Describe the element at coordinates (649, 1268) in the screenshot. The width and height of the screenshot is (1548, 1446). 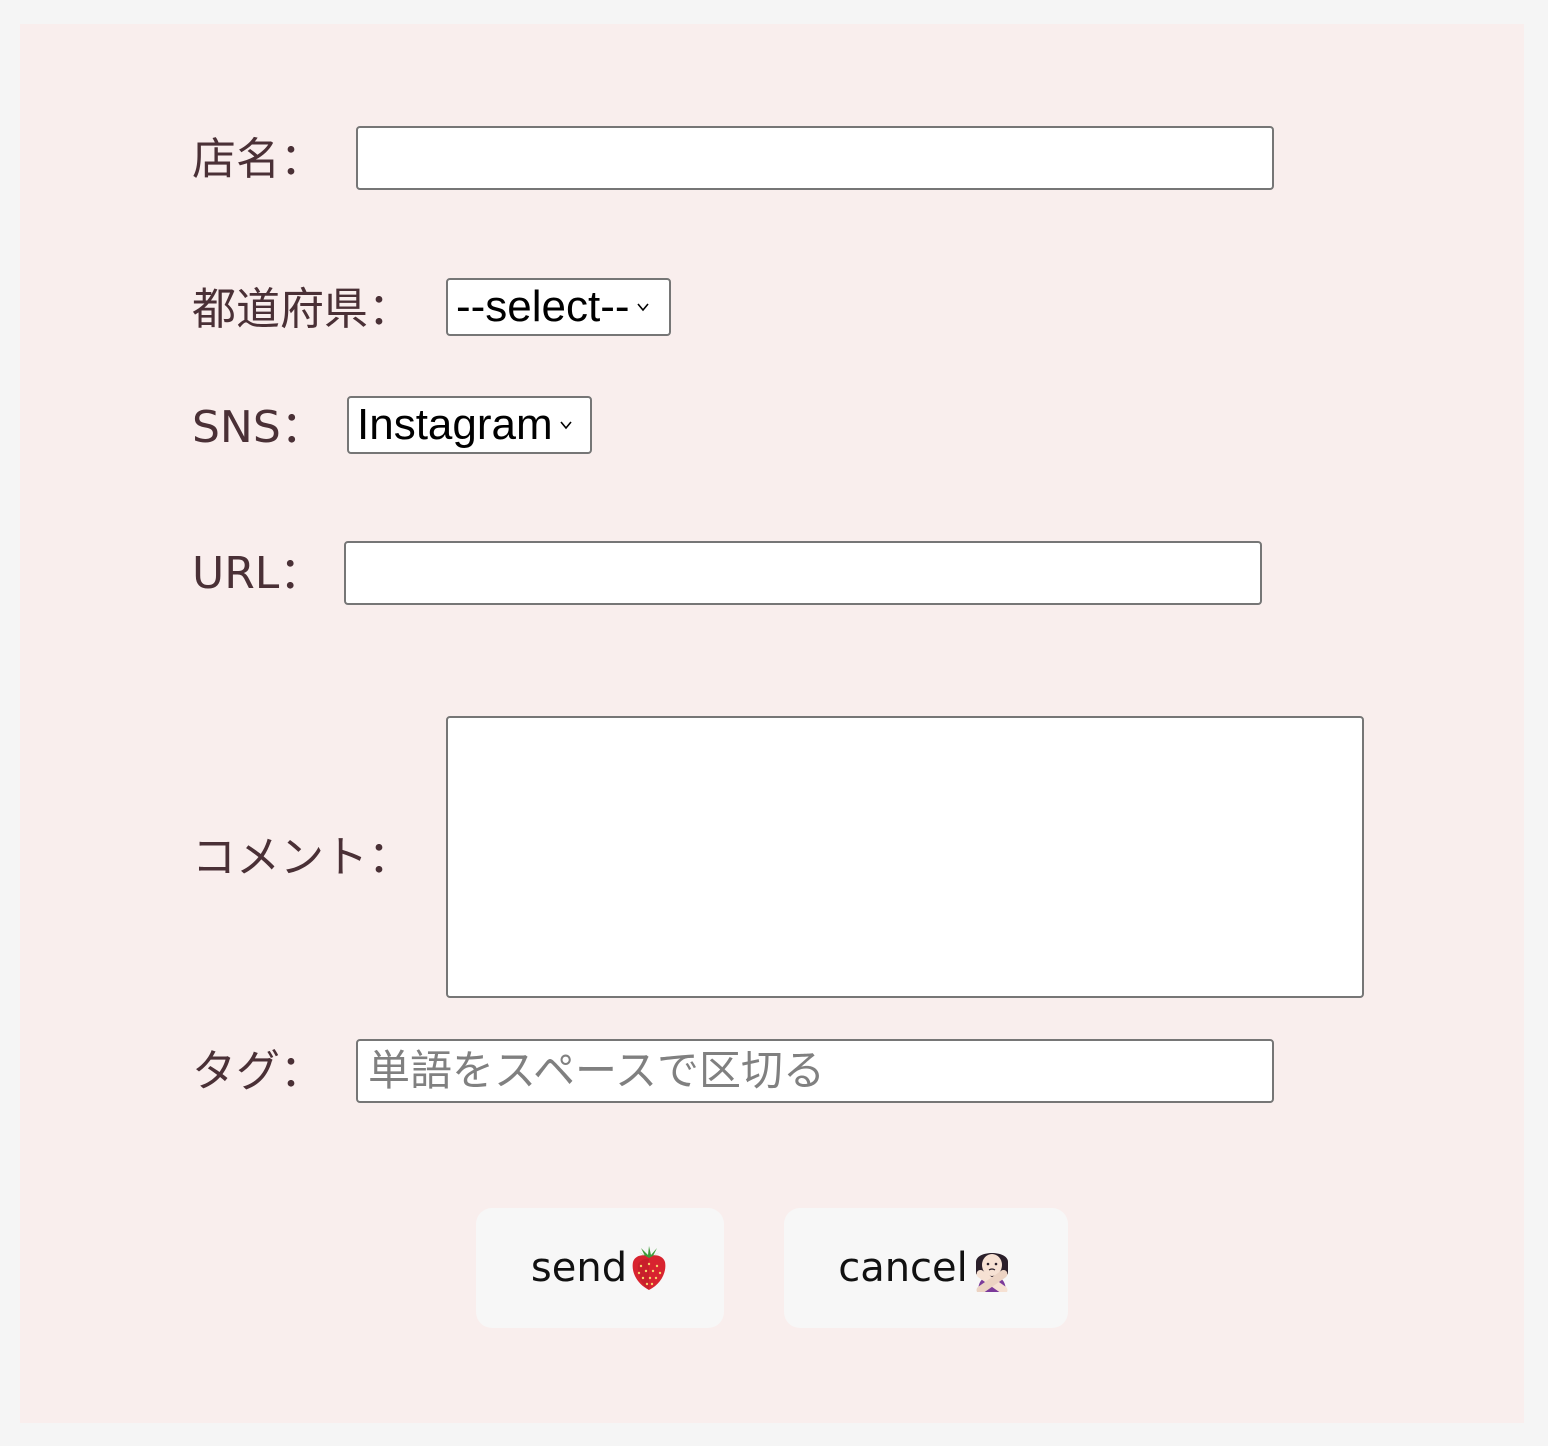
I see `strawberry-icon` at that location.